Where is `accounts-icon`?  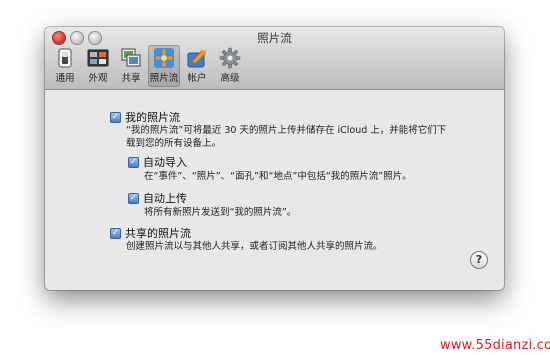 accounts-icon is located at coordinates (196, 59).